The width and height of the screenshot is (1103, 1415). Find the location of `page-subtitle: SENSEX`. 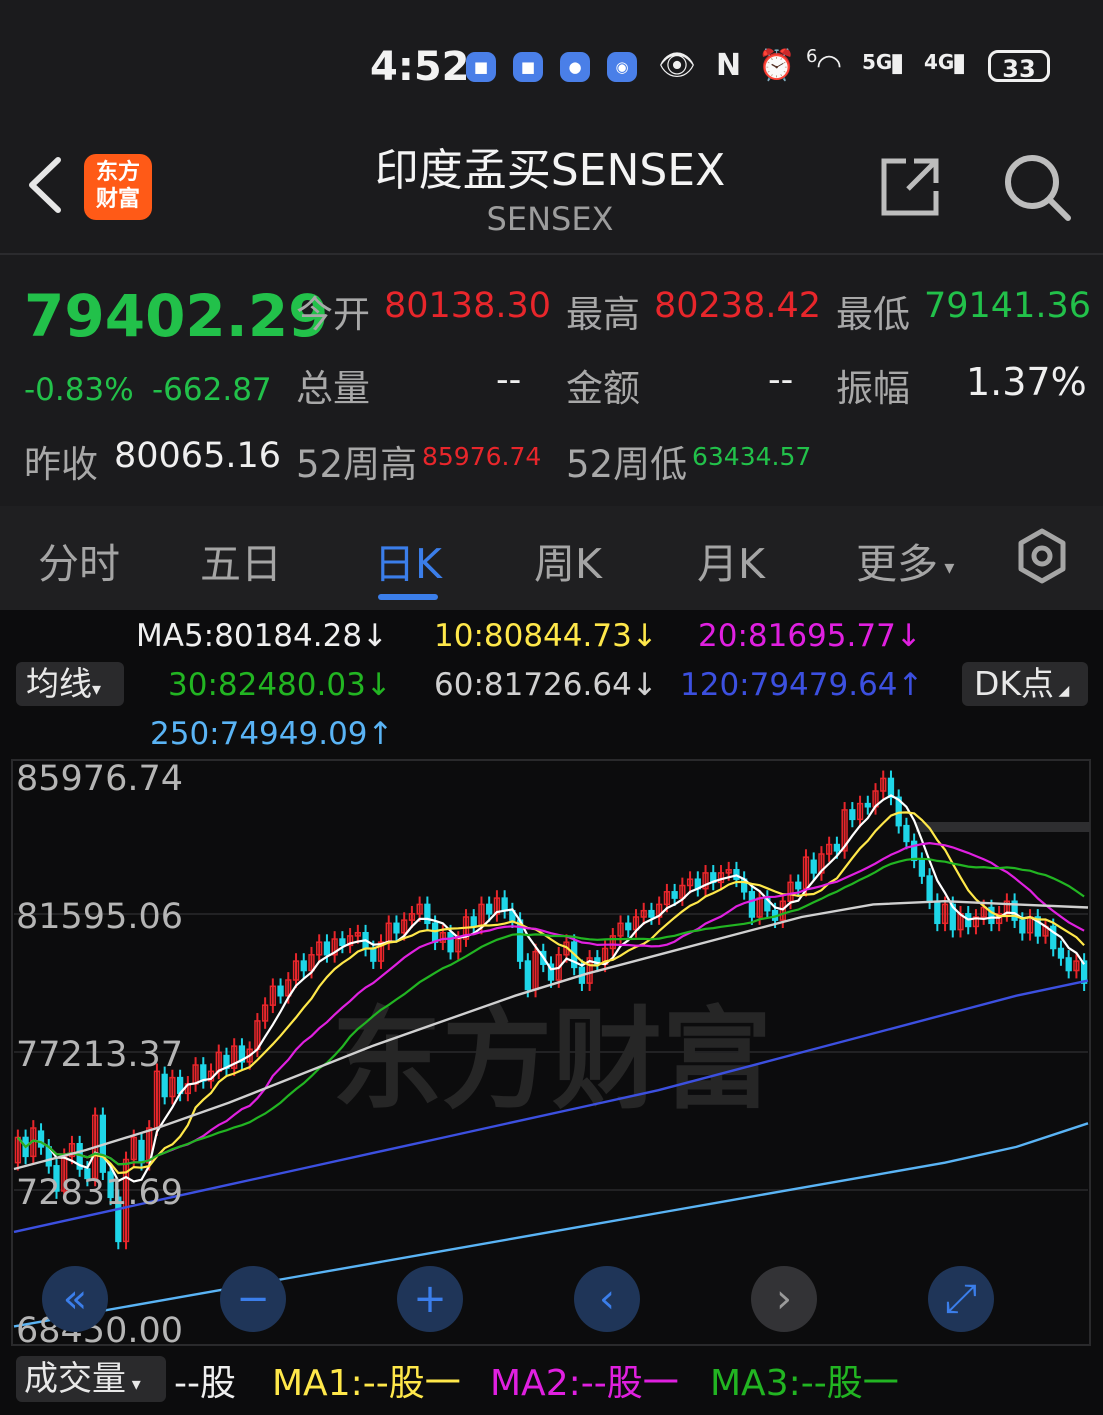

page-subtitle: SENSEX is located at coordinates (550, 219).